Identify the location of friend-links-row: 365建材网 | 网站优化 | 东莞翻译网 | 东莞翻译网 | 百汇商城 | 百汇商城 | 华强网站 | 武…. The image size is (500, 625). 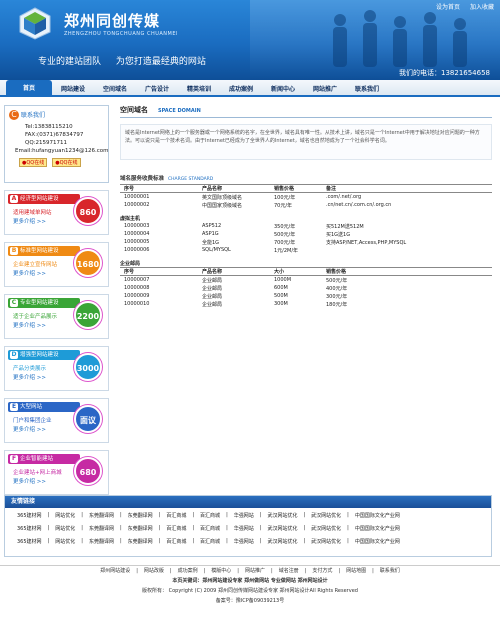
(248, 540).